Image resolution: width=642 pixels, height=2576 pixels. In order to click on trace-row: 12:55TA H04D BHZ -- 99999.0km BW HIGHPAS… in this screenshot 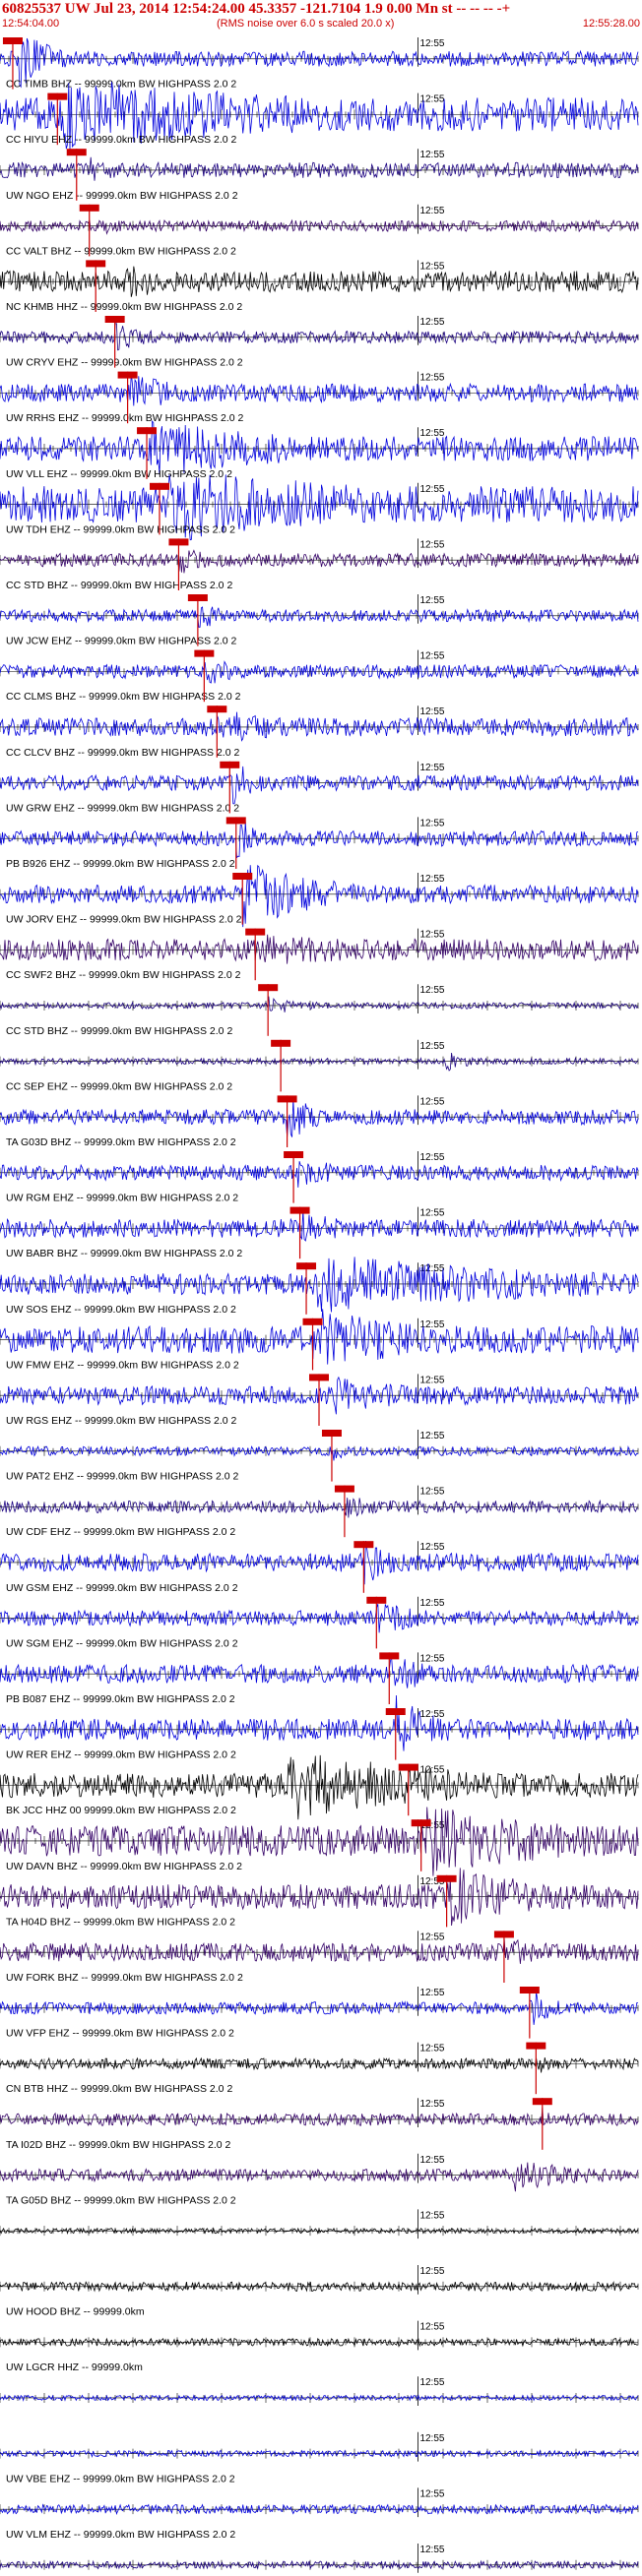, I will do `click(319, 1898)`.